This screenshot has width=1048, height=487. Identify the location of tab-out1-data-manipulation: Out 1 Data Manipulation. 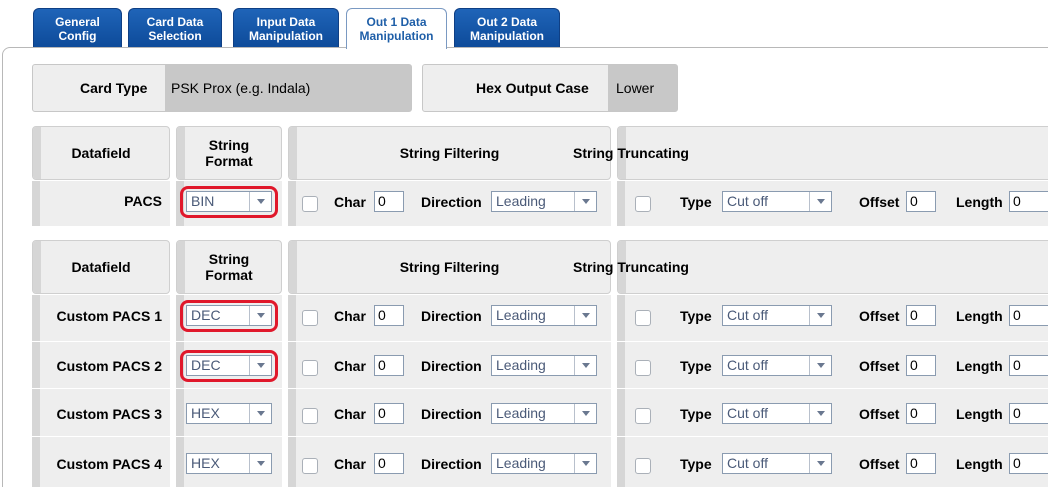
(396, 28).